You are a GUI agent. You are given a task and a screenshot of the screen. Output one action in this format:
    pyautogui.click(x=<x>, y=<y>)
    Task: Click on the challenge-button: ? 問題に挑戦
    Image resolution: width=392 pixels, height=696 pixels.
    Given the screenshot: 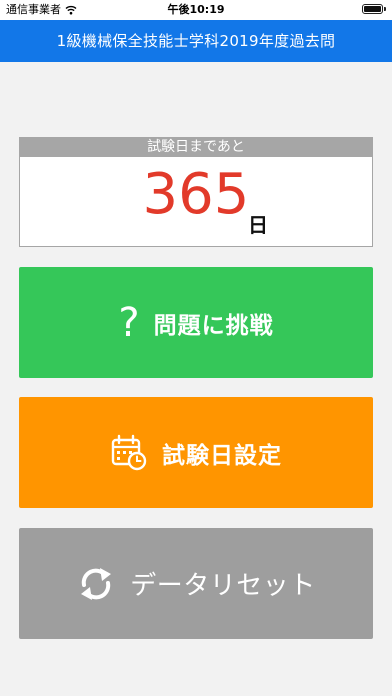 What is the action you would take?
    pyautogui.click(x=196, y=322)
    